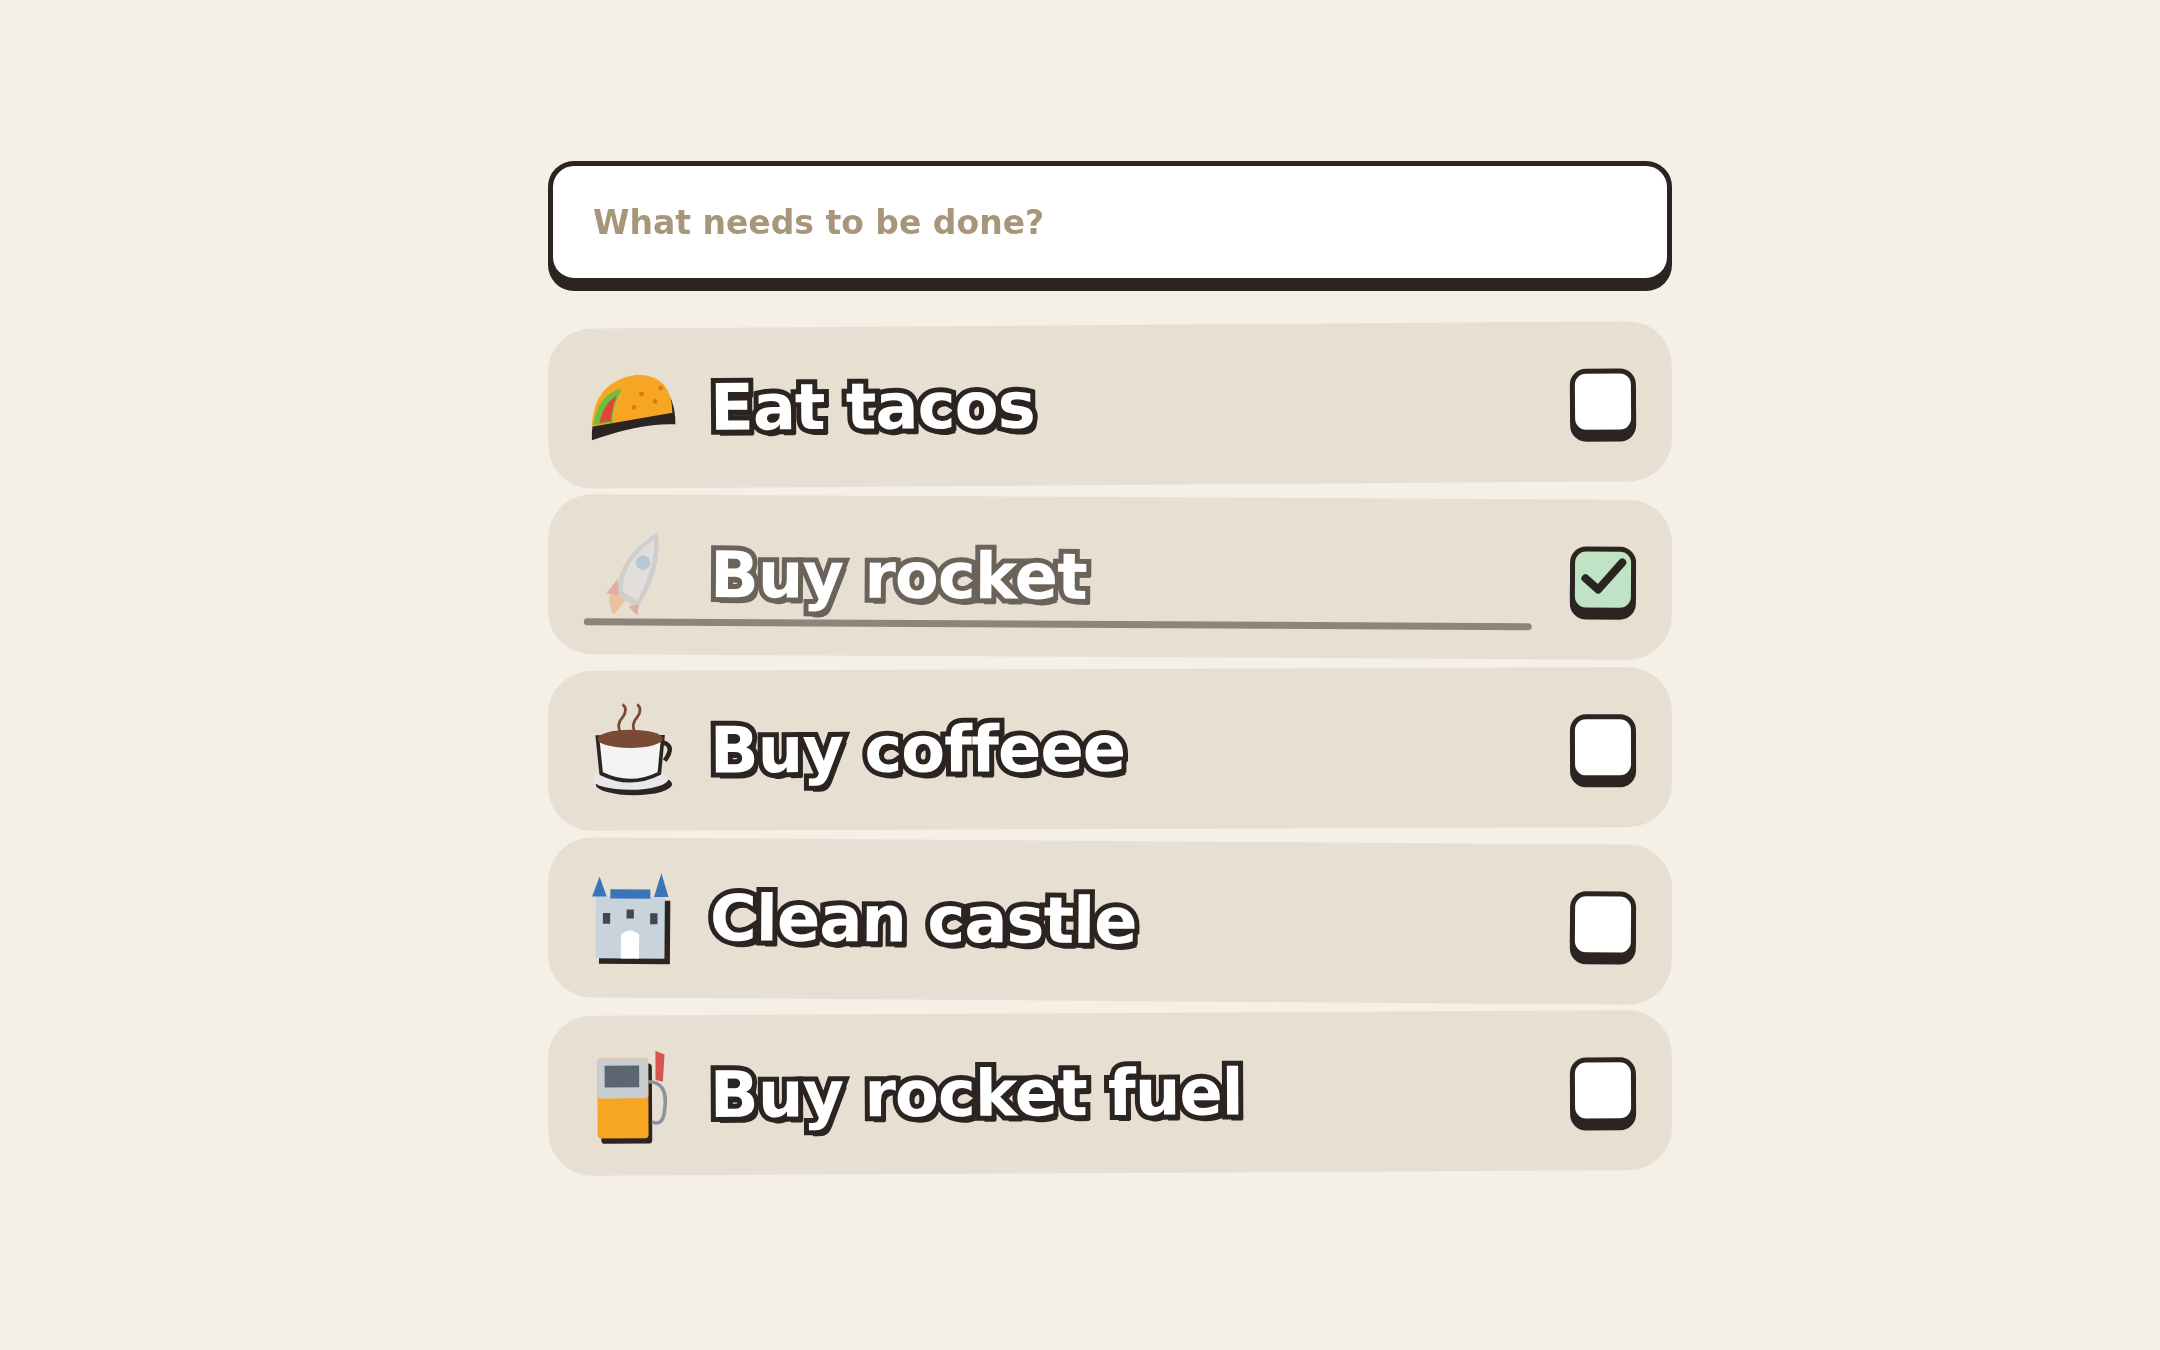 This screenshot has width=2160, height=1350. Describe the element at coordinates (923, 920) in the screenshot. I see `todo-text: Clean castle` at that location.